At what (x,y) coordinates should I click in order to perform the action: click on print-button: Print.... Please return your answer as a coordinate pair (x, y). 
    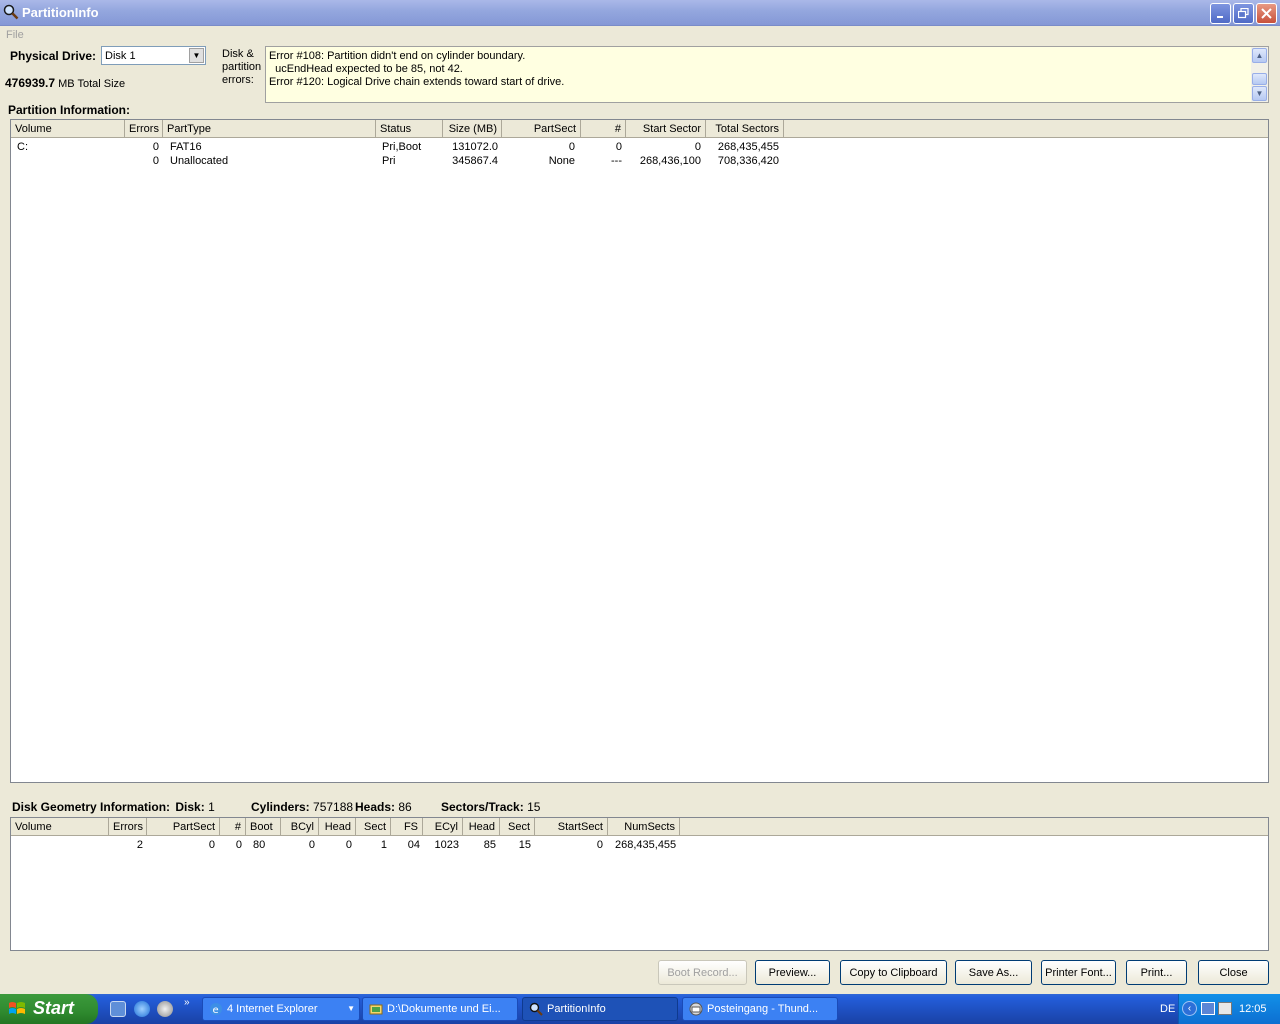
    Looking at the image, I should click on (1156, 972).